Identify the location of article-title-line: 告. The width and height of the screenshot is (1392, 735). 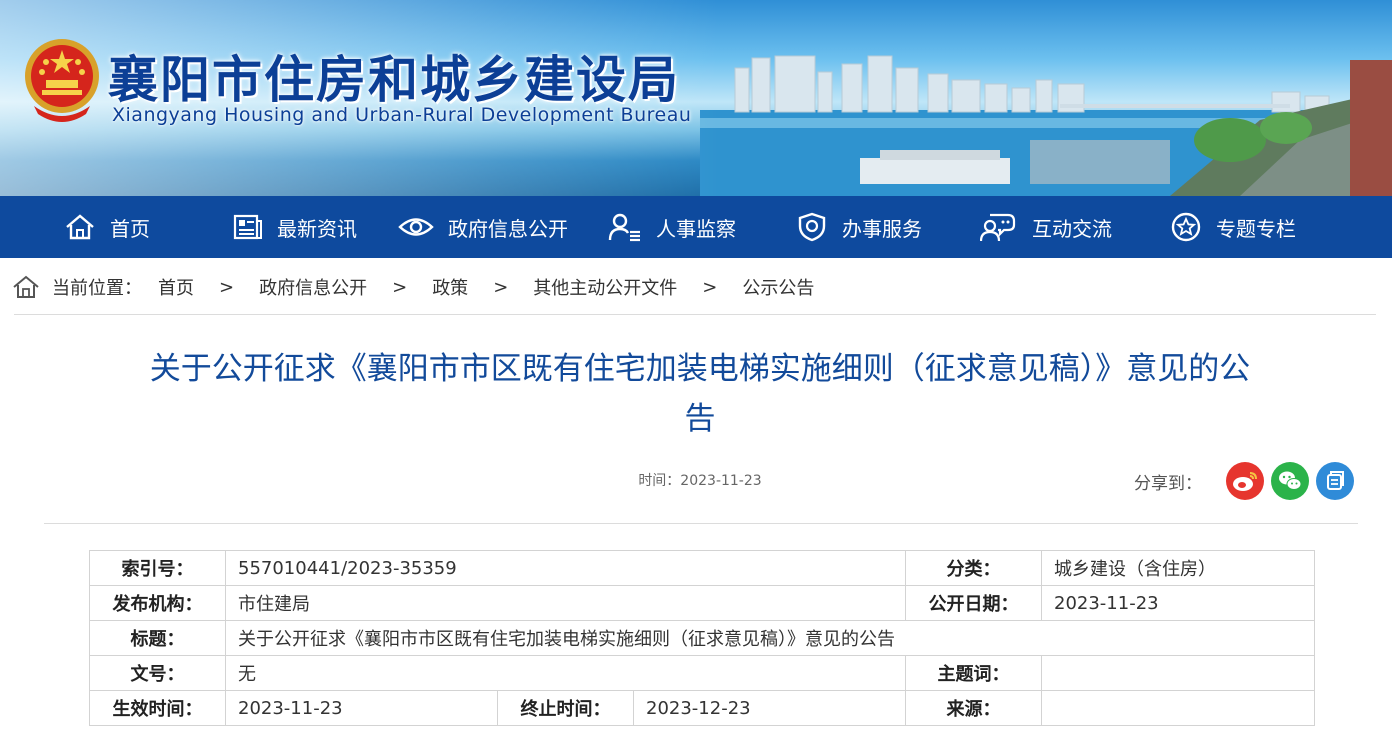
(700, 419).